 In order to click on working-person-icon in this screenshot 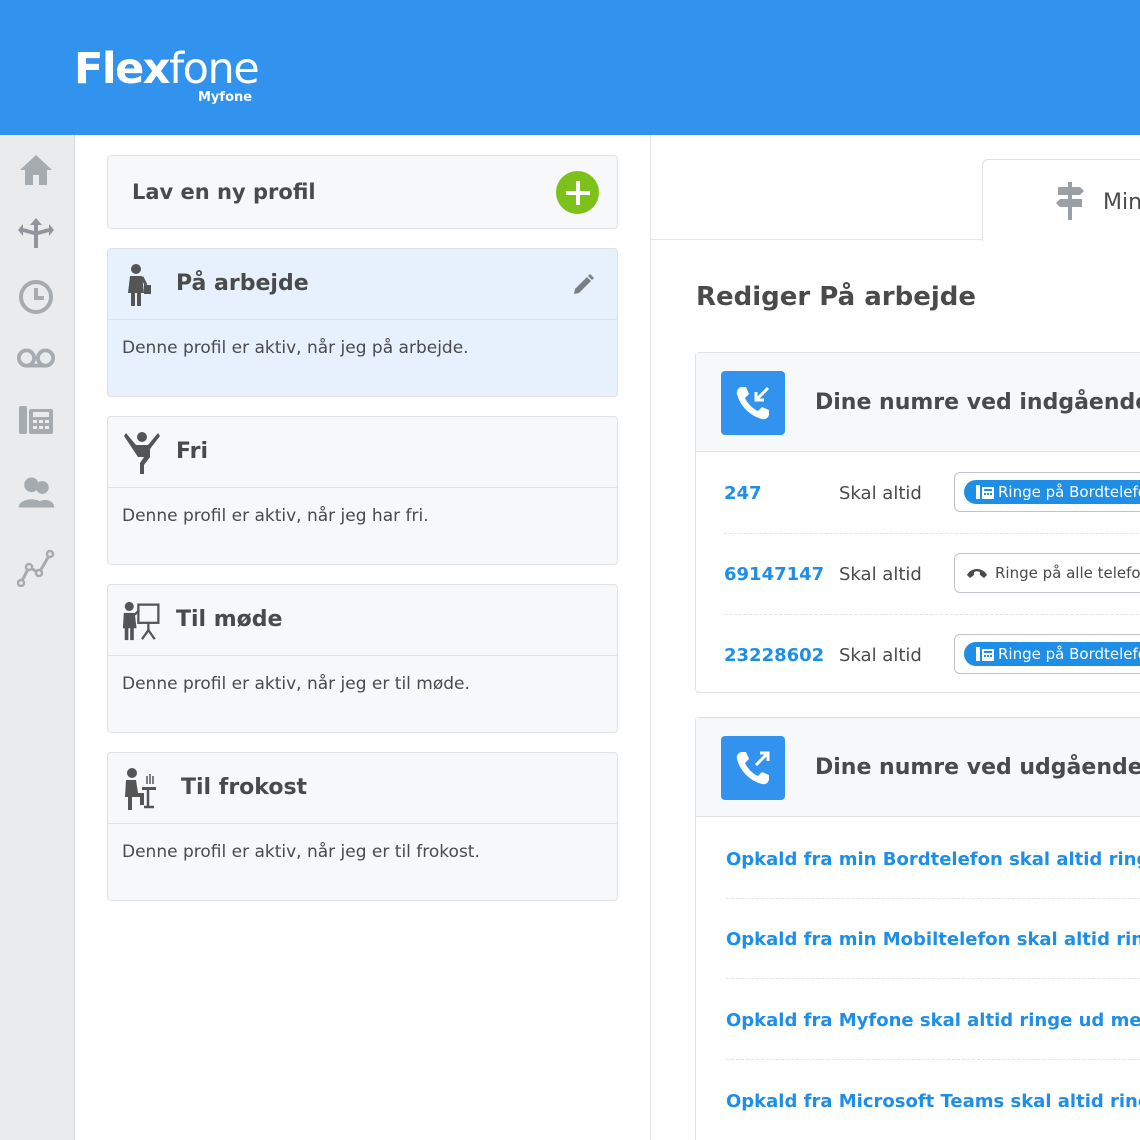, I will do `click(139, 285)`.